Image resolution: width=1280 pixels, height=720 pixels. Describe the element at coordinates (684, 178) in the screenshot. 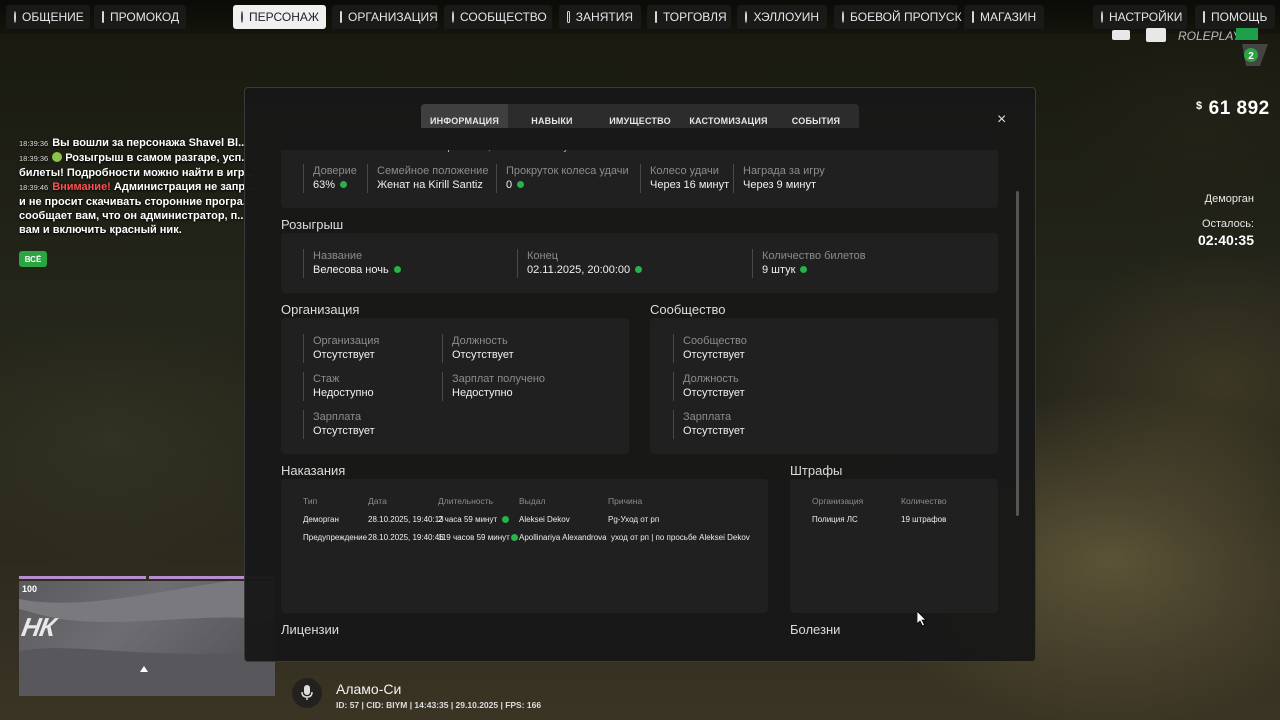

I see `fortune-wheel-field: Колесо удачи Через 16 минут` at that location.